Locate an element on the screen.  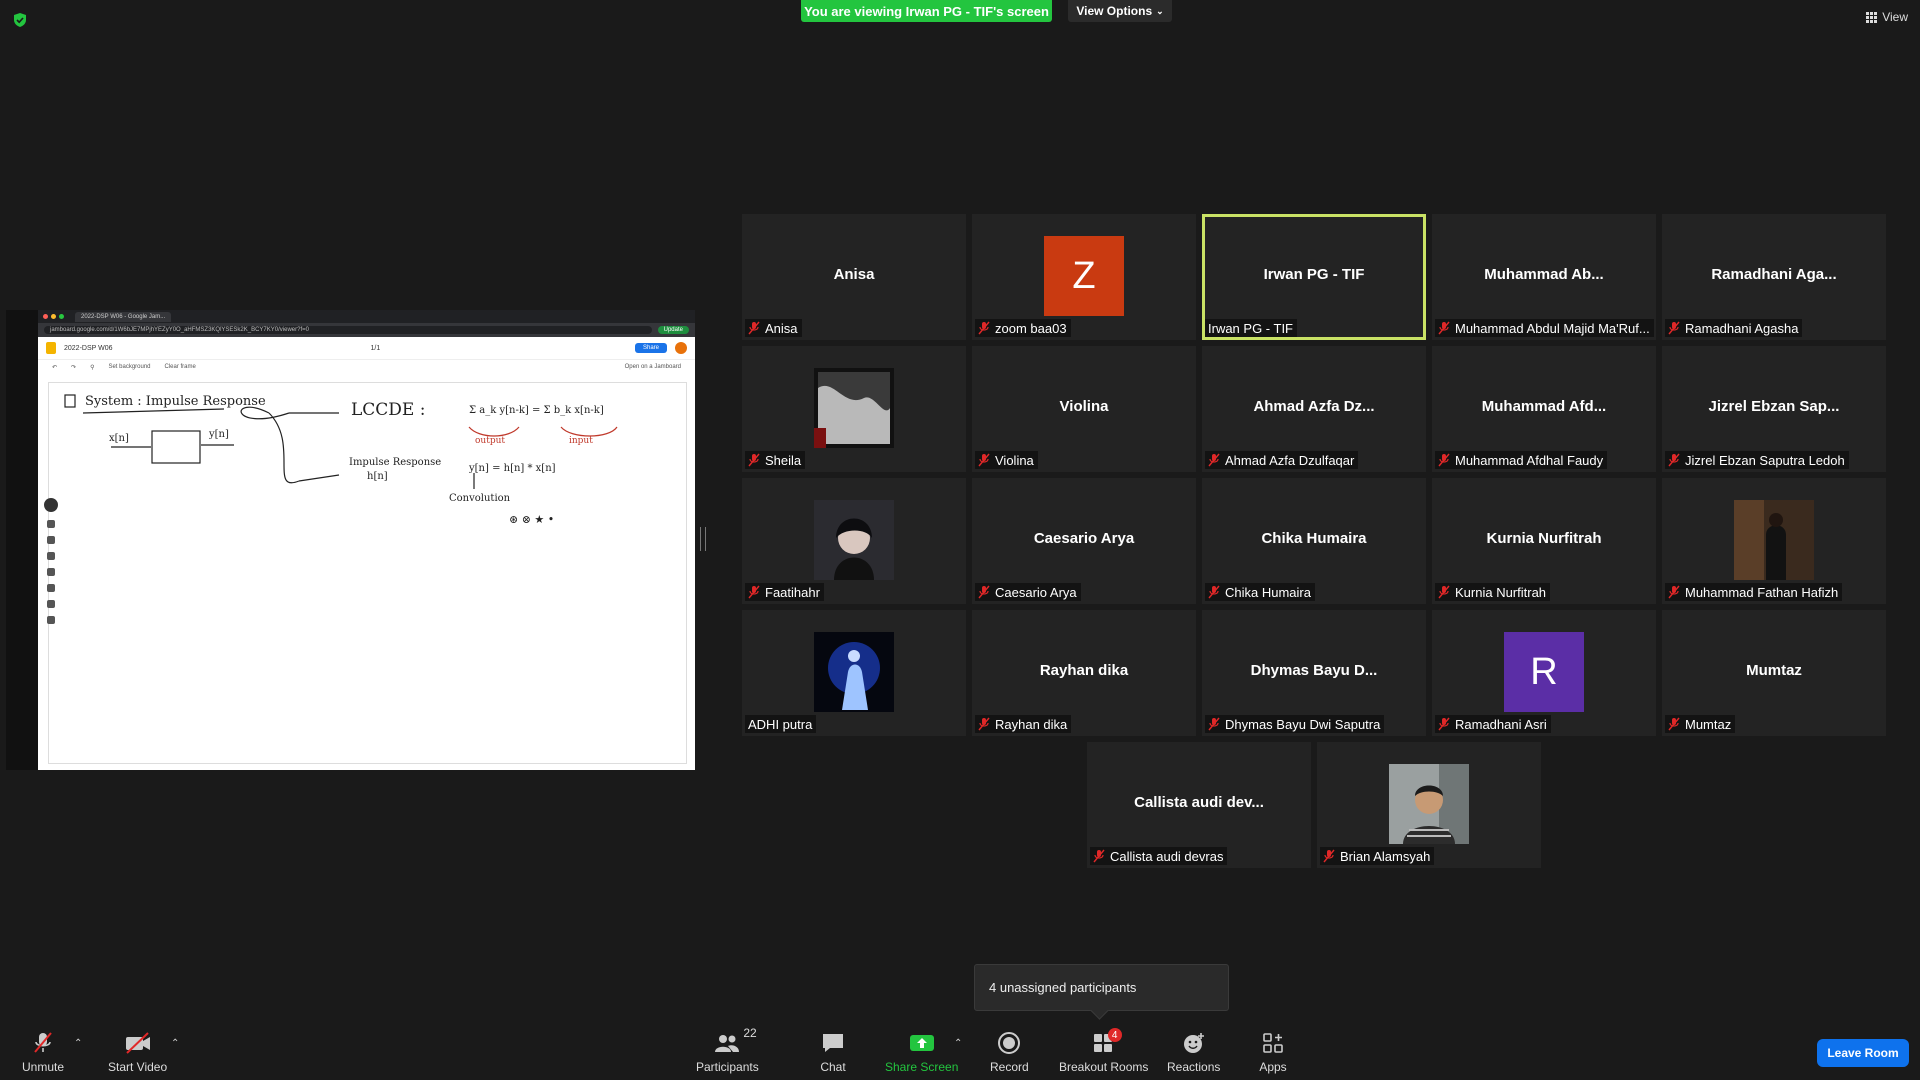
participant-tile: Mumtaz Mumtaz is located at coordinates (1774, 673).